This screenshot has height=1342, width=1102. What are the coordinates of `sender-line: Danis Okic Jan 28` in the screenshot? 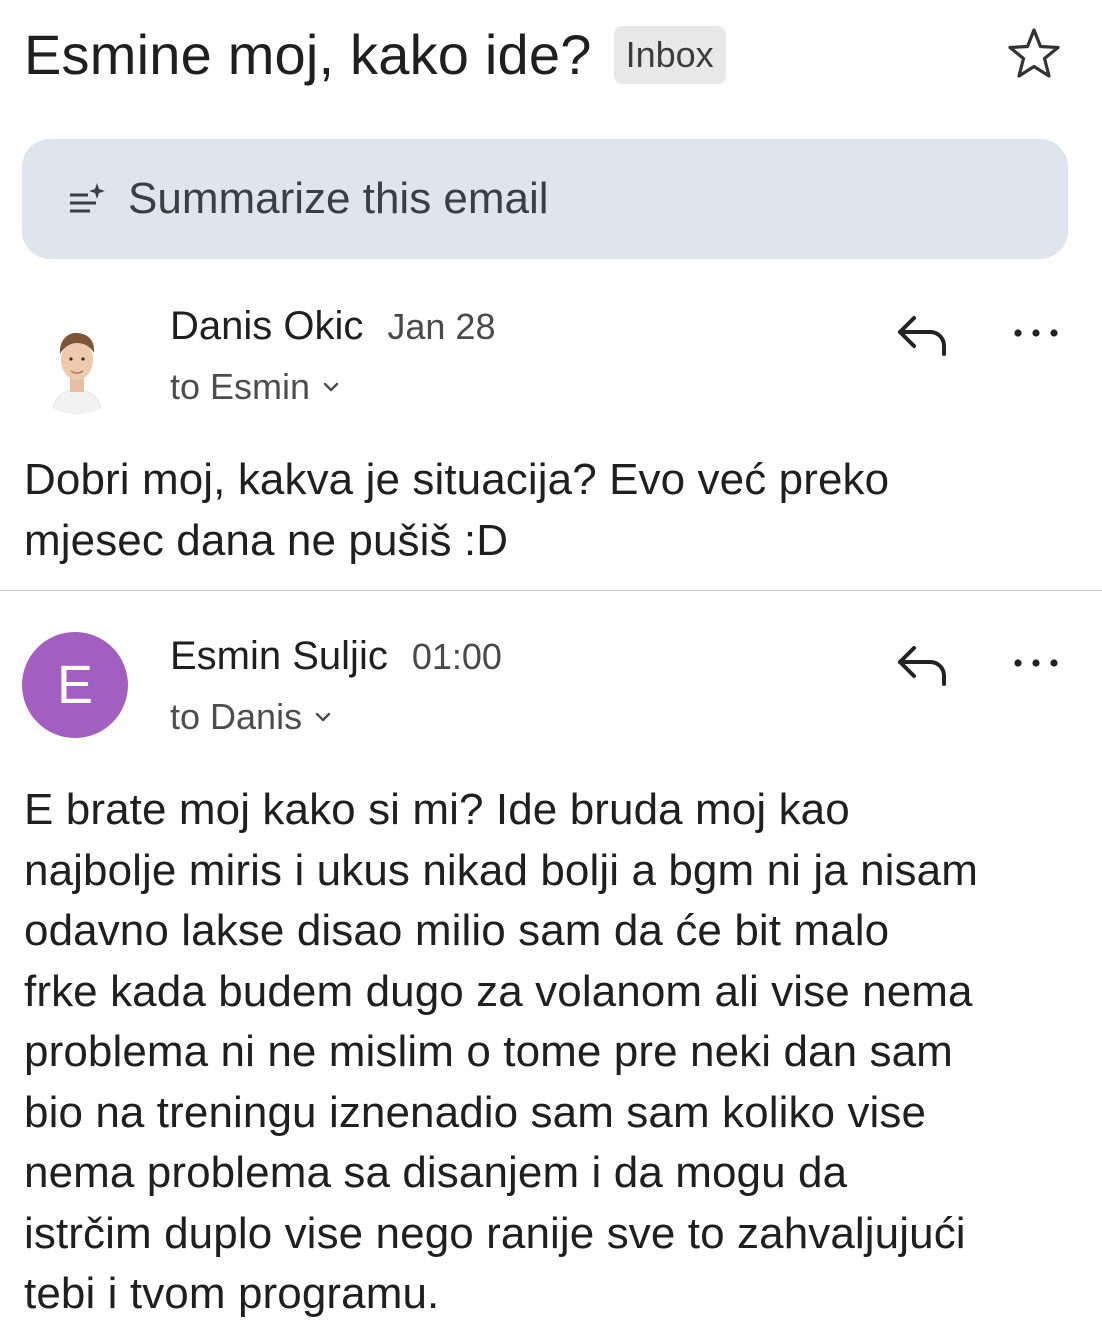 It's located at (332, 326).